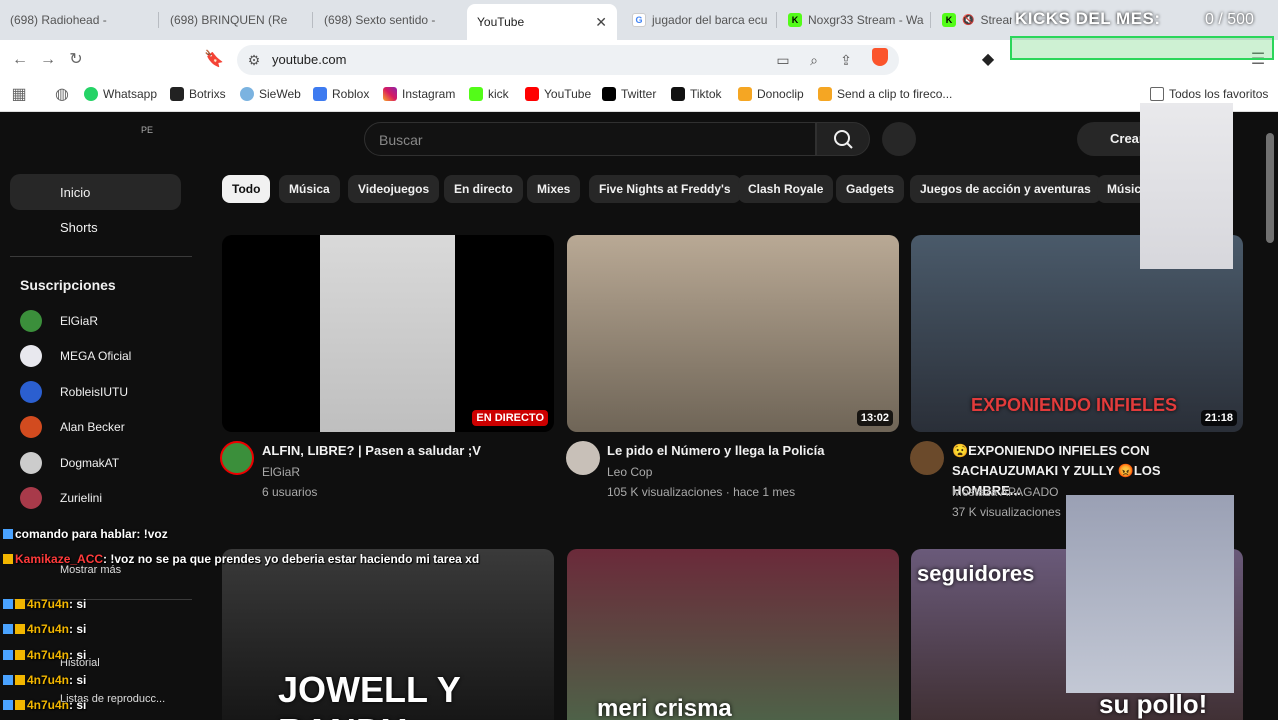 The image size is (1278, 720). I want to click on chip-action-games: Juegos de acción y aventuras, so click(1005, 189).